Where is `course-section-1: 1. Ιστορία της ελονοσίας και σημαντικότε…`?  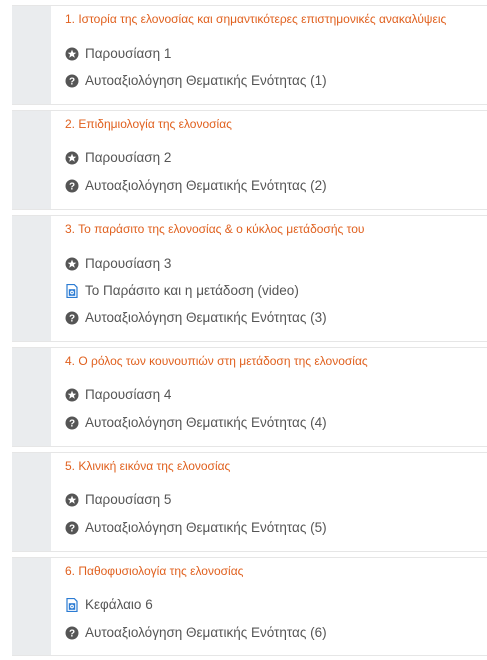
course-section-1: 1. Ιστορία της ελονοσίας και σημαντικότε… is located at coordinates (249, 55).